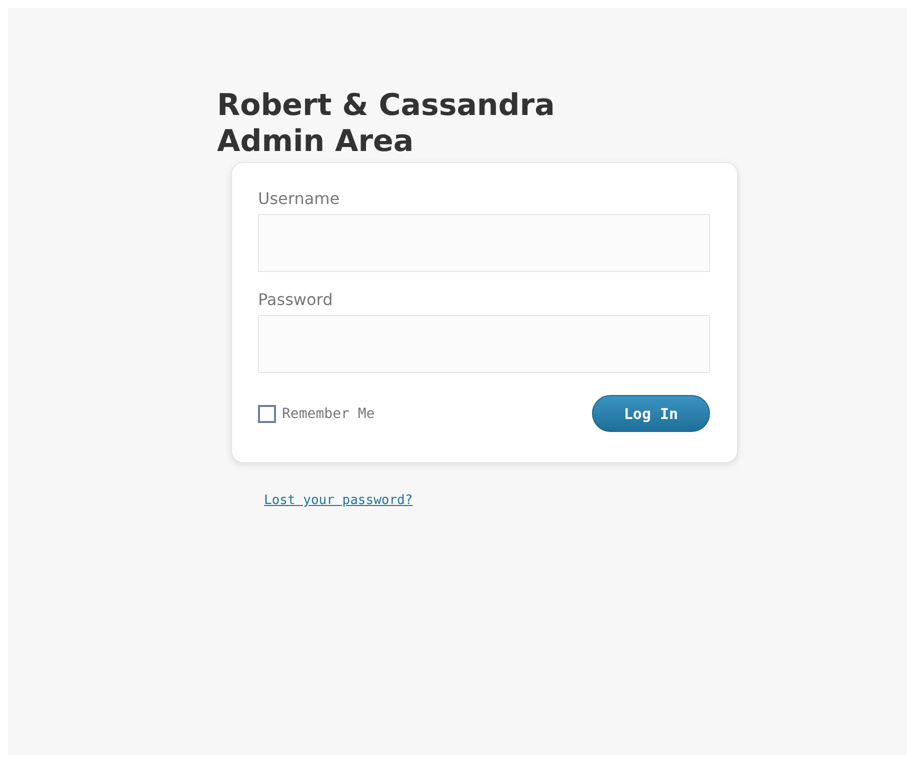 This screenshot has height=759, width=907. Describe the element at coordinates (296, 299) in the screenshot. I see `field-label: Password` at that location.